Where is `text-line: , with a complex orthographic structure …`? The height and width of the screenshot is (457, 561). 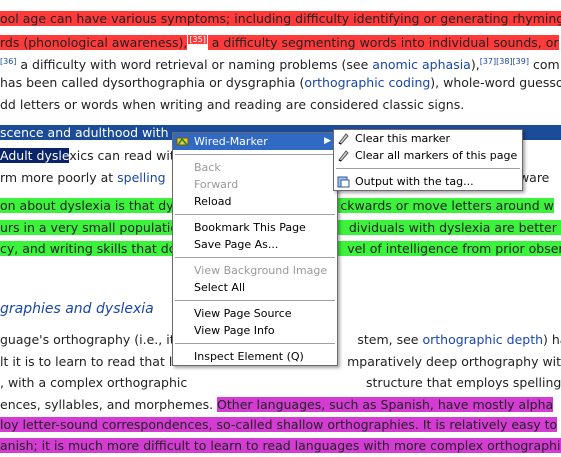 text-line: , with a complex orthographic structure … is located at coordinates (280, 383).